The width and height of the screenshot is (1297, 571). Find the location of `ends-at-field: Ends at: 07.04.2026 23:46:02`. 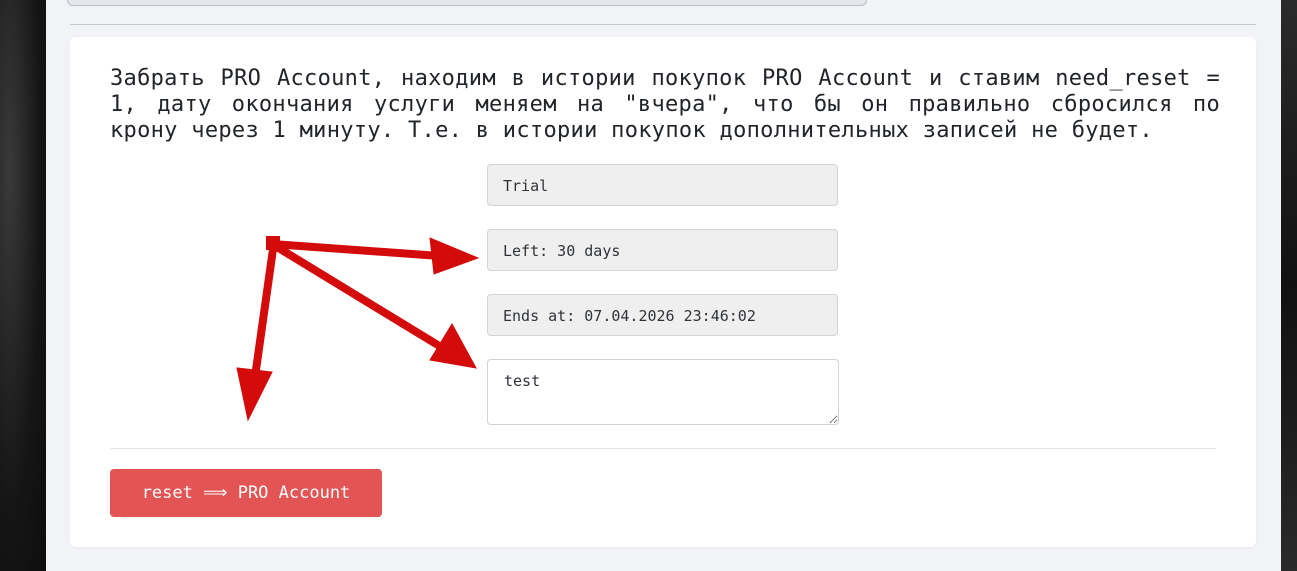

ends-at-field: Ends at: 07.04.2026 23:46:02 is located at coordinates (662, 315).